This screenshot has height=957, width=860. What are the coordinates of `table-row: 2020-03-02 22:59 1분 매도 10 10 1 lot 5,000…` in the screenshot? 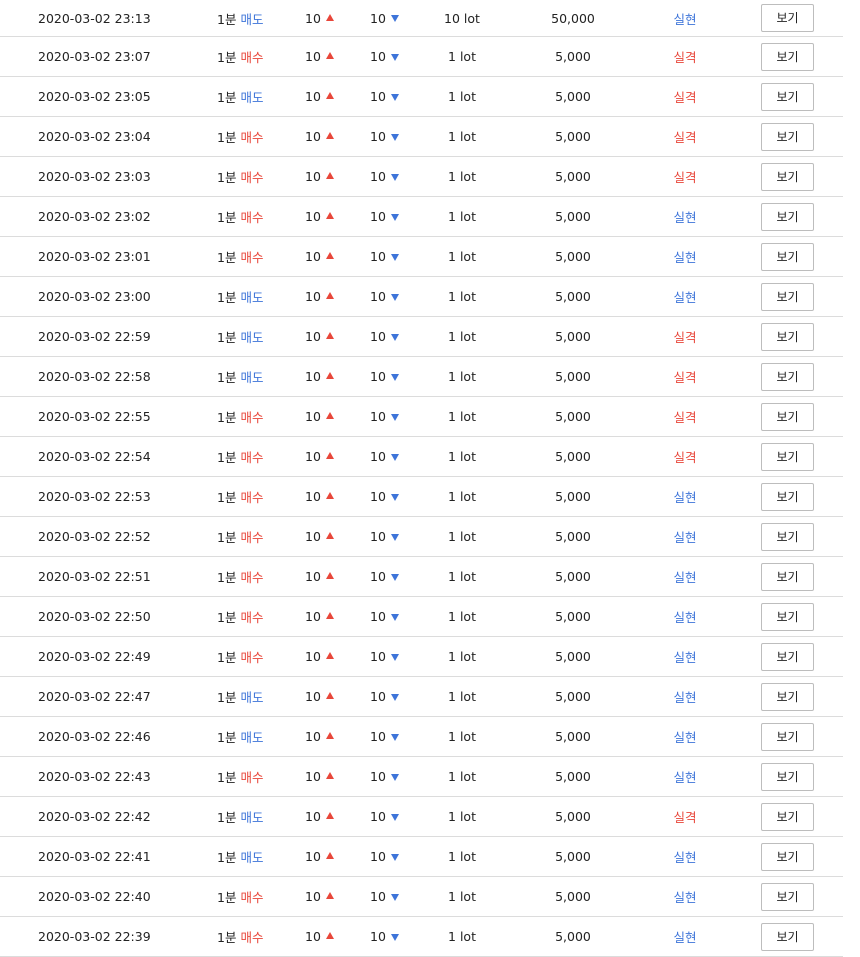 It's located at (421, 337).